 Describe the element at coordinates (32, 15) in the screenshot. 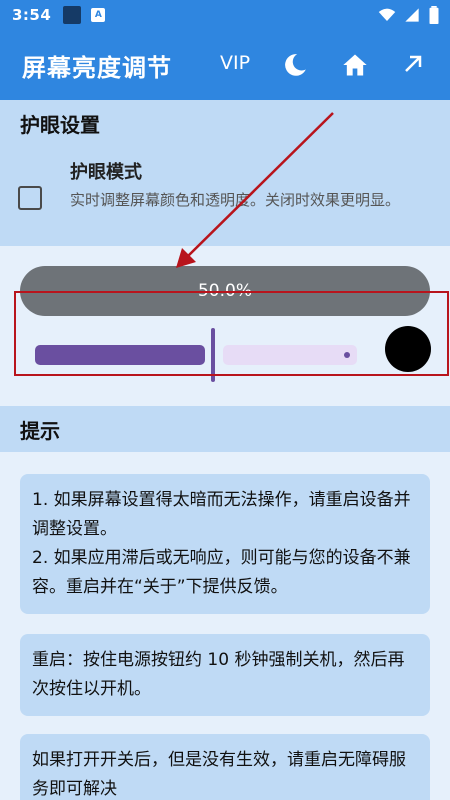

I see `status-time: 3:54` at that location.